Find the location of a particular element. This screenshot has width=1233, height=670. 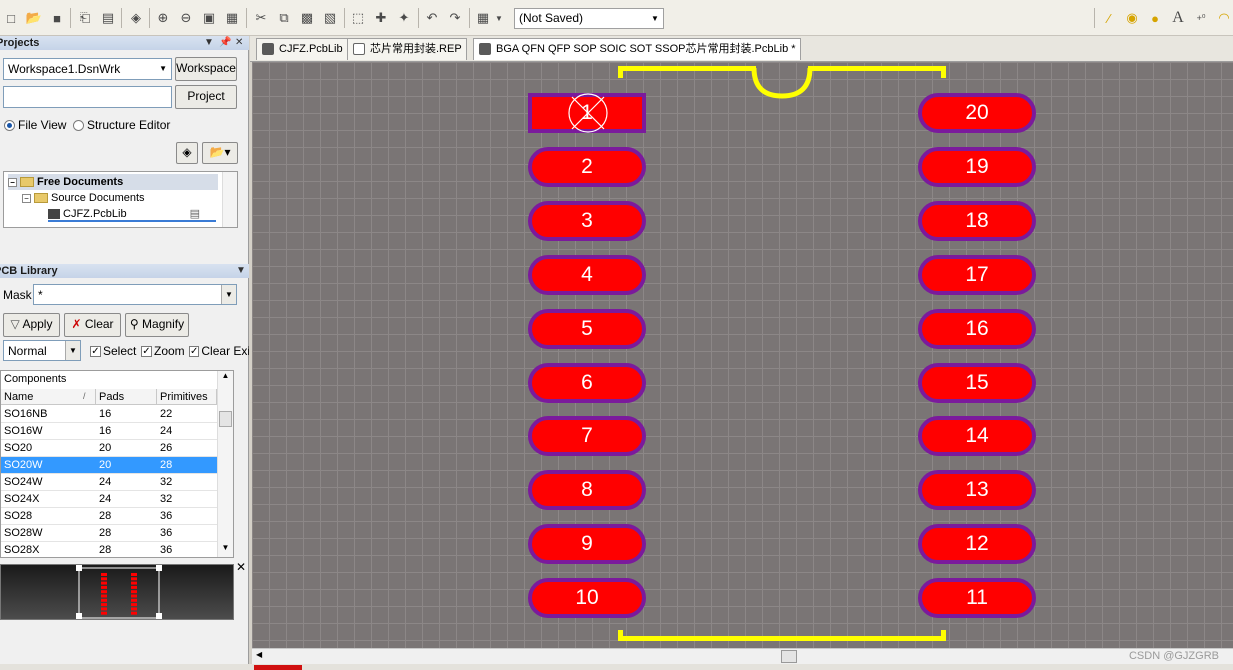

zoom-fit-icon: ▣ is located at coordinates (209, 18).